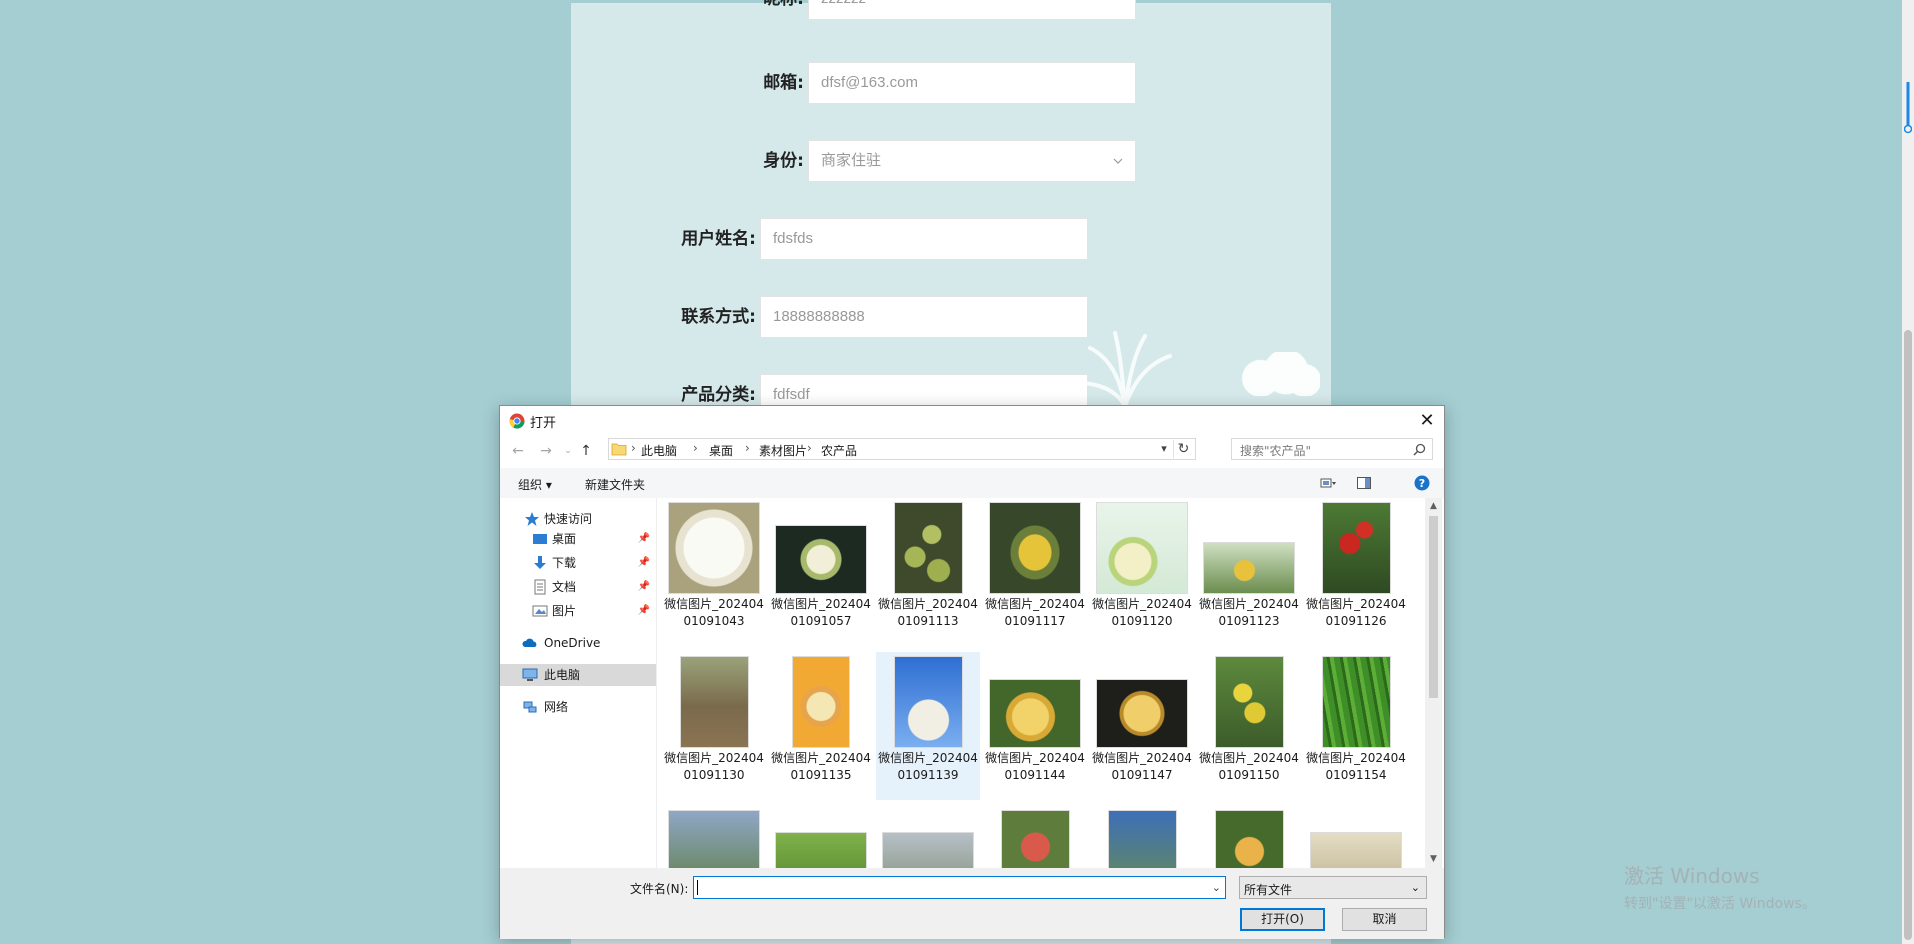  I want to click on contact-input: 18888888888, so click(924, 317).